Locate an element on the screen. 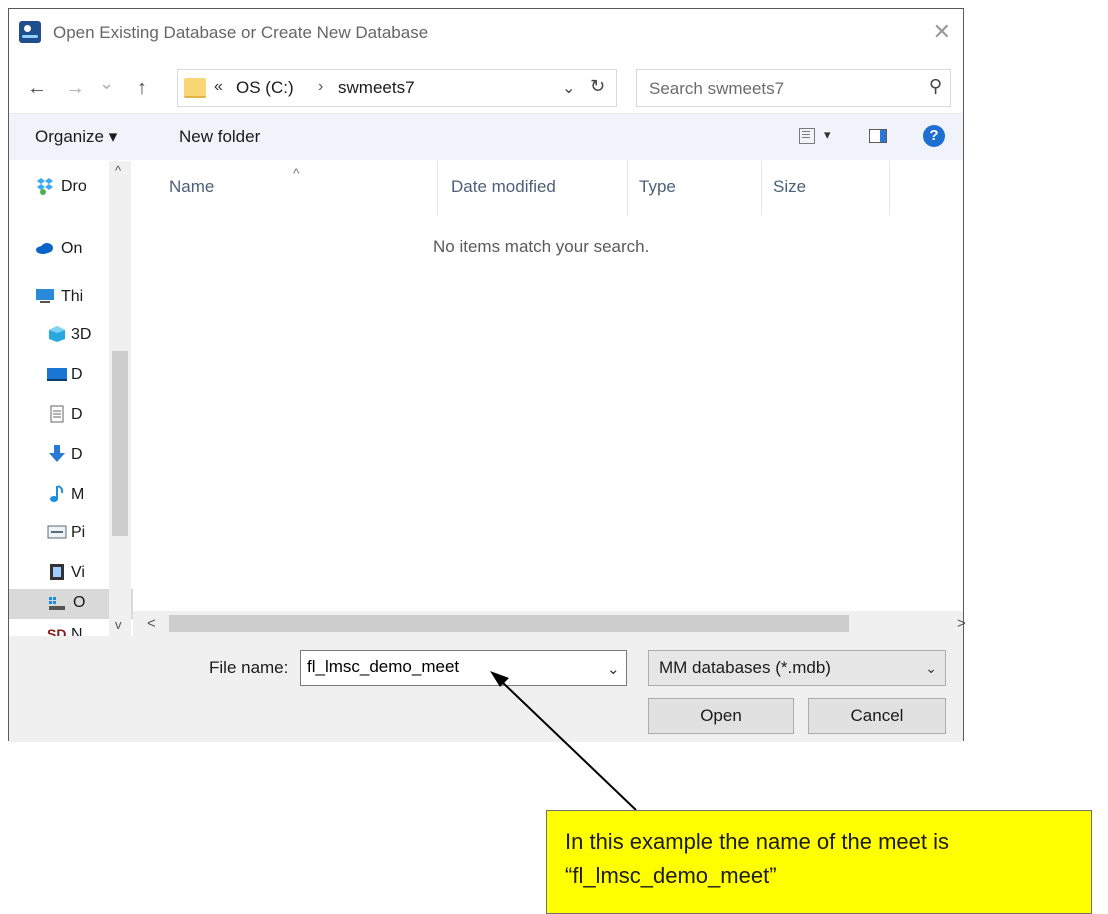  callout-line-1: In this example the name of the meet is is located at coordinates (757, 841).